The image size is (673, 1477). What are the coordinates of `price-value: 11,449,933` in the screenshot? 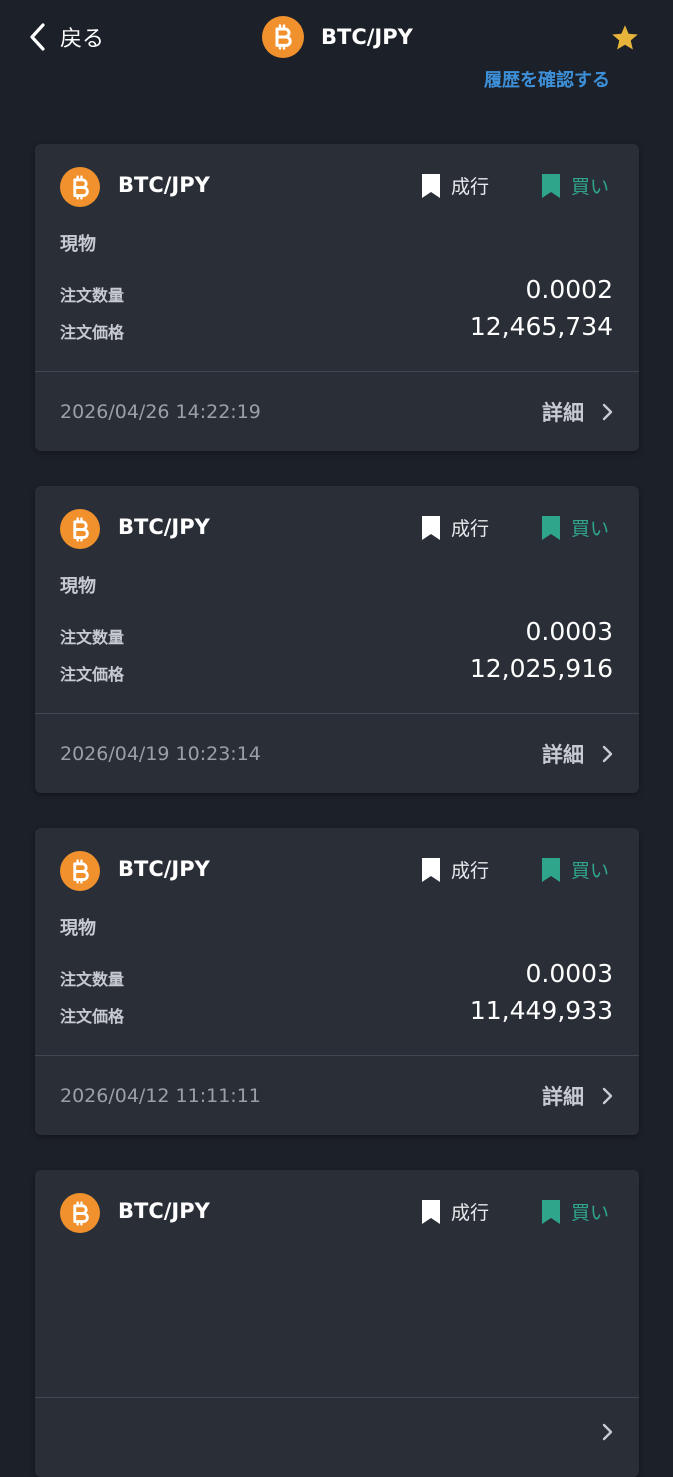 It's located at (541, 1010).